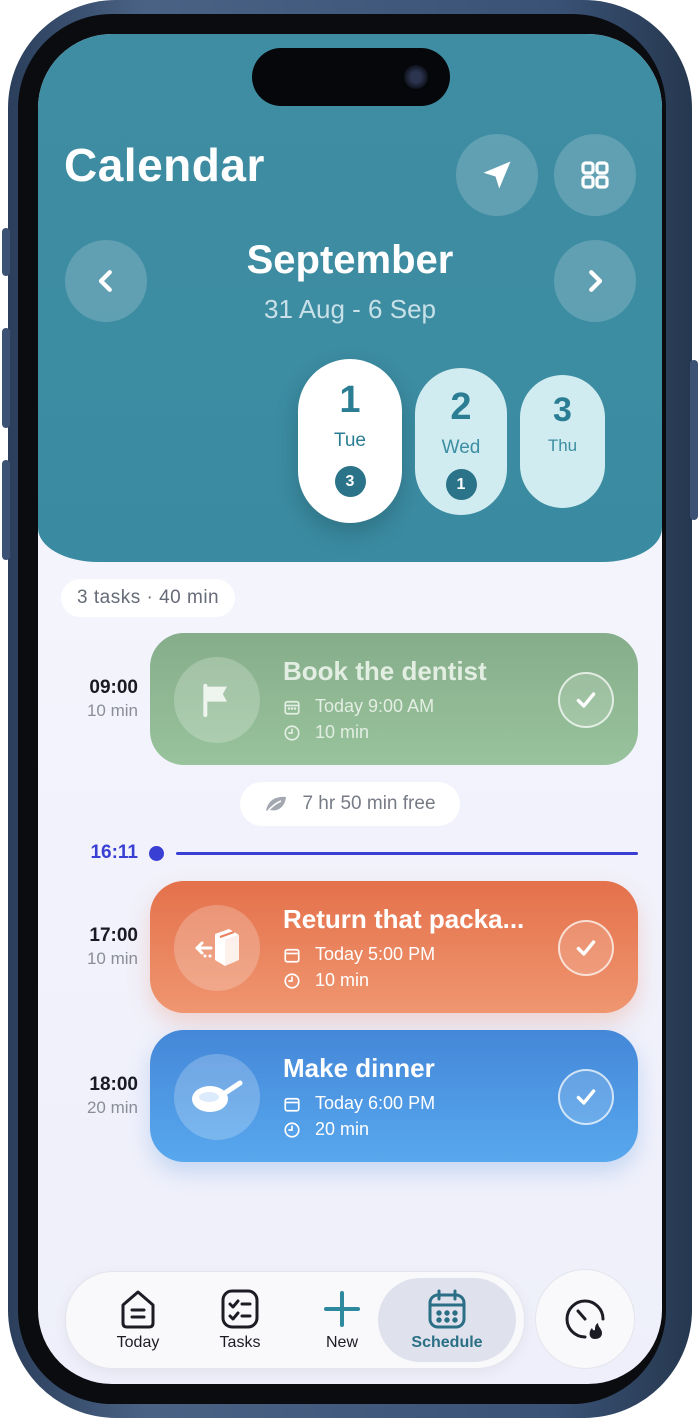 This screenshot has width=700, height=1418. Describe the element at coordinates (102, 1096) in the screenshot. I see `task-time: 18:00 20 min` at that location.